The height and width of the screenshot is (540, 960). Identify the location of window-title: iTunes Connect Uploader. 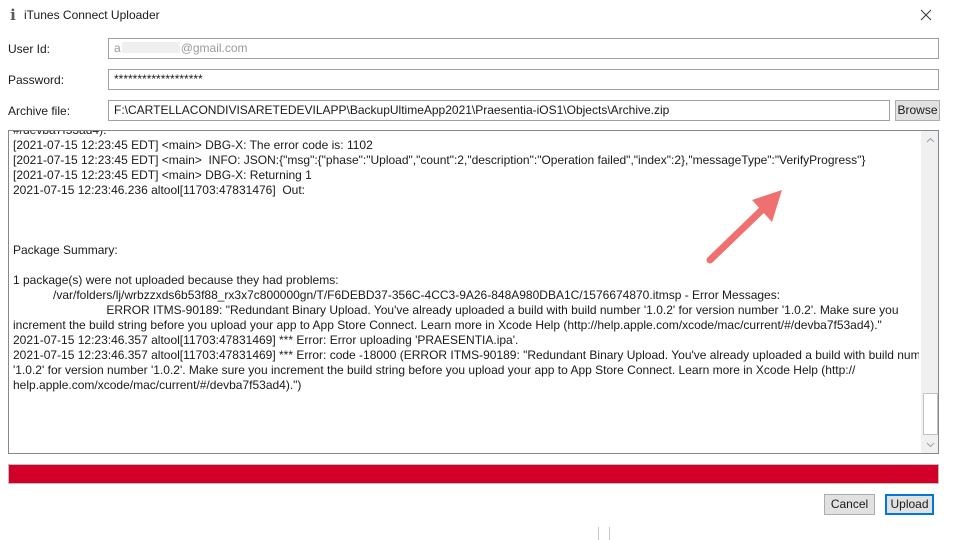
(92, 15).